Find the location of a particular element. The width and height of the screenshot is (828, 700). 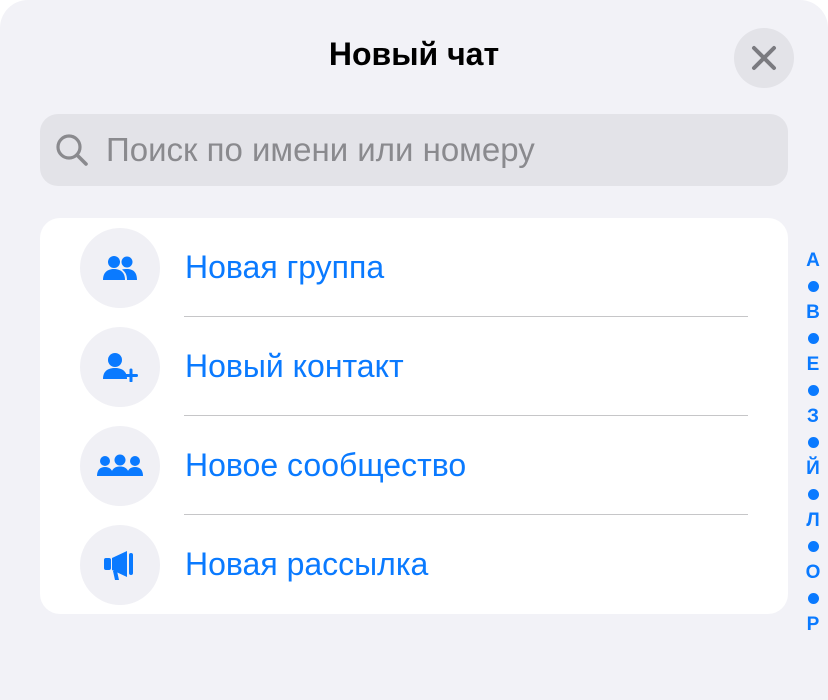

index-letter: Р is located at coordinates (813, 625).